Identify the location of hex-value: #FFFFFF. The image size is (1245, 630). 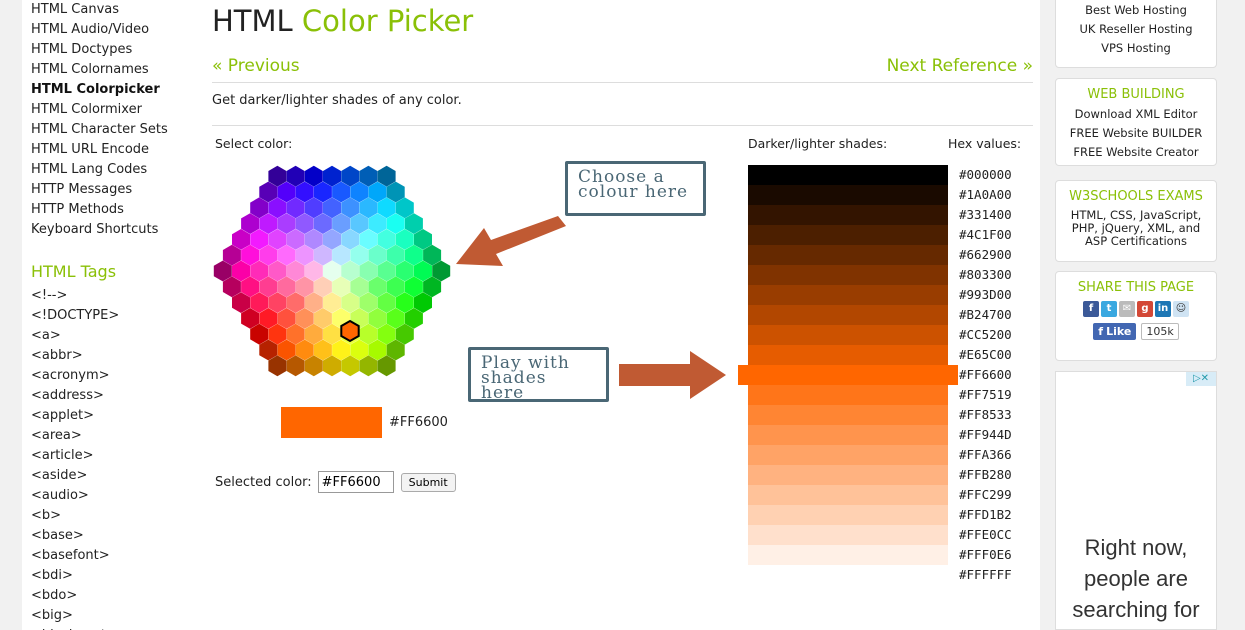
(985, 574).